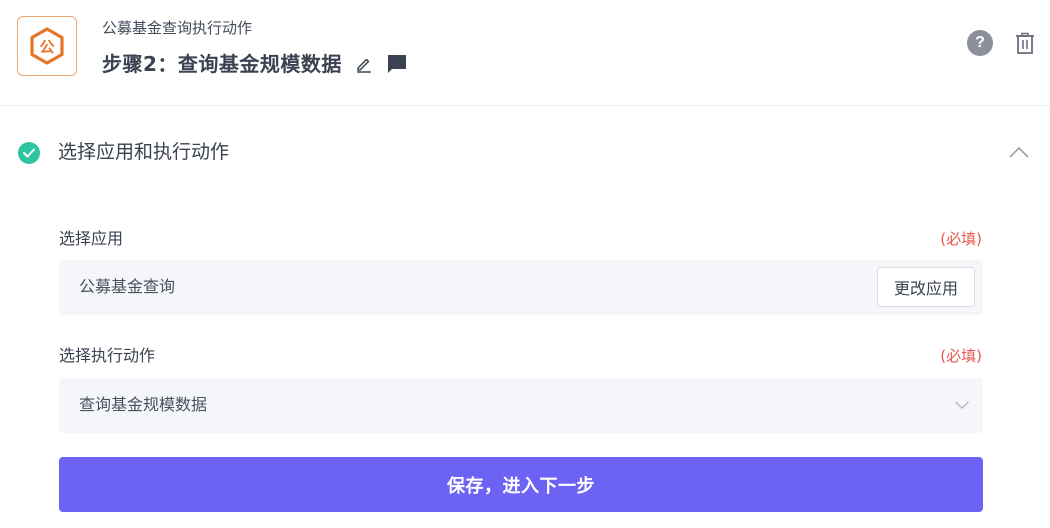 The height and width of the screenshot is (528, 1050). I want to click on step-title: 步骤2：查询基金规模数据, so click(222, 64).